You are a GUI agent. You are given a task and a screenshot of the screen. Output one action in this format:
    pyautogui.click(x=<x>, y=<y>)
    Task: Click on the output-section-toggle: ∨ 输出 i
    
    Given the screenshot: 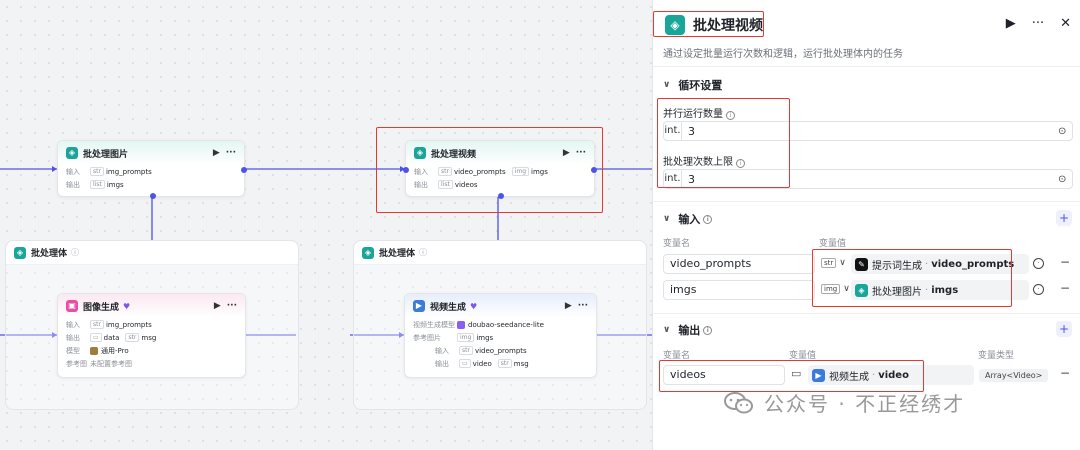 What is the action you would take?
    pyautogui.click(x=688, y=330)
    